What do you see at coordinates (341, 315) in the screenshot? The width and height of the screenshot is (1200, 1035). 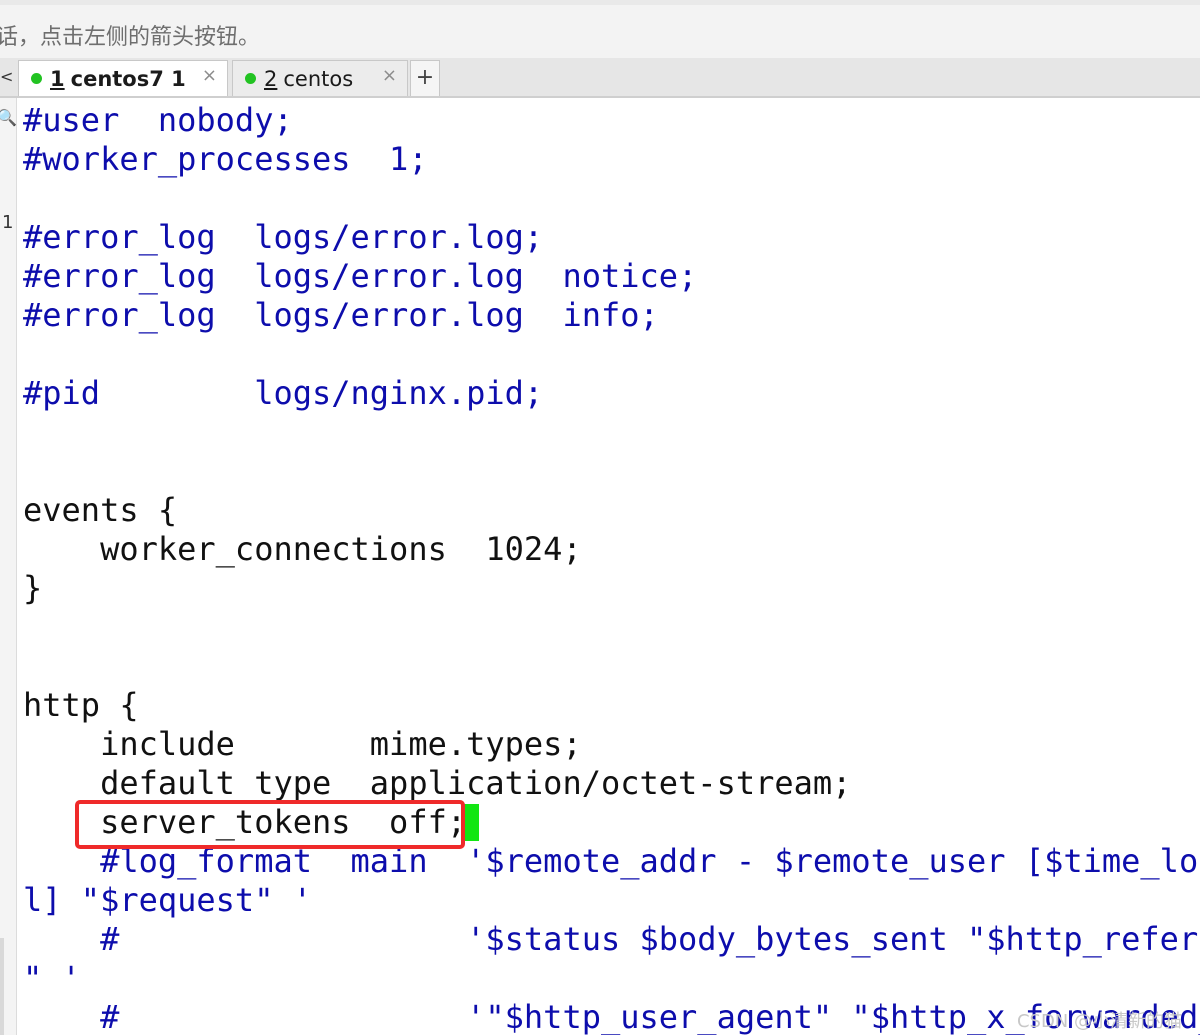 I see `terminal-line: #error_log logs/error.log info;` at bounding box center [341, 315].